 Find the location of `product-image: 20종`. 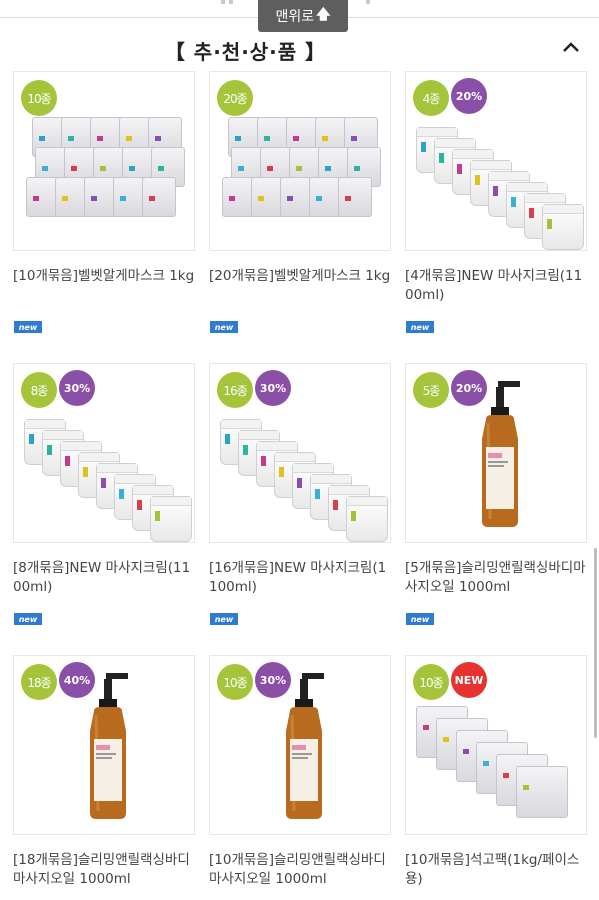

product-image: 20종 is located at coordinates (300, 161).